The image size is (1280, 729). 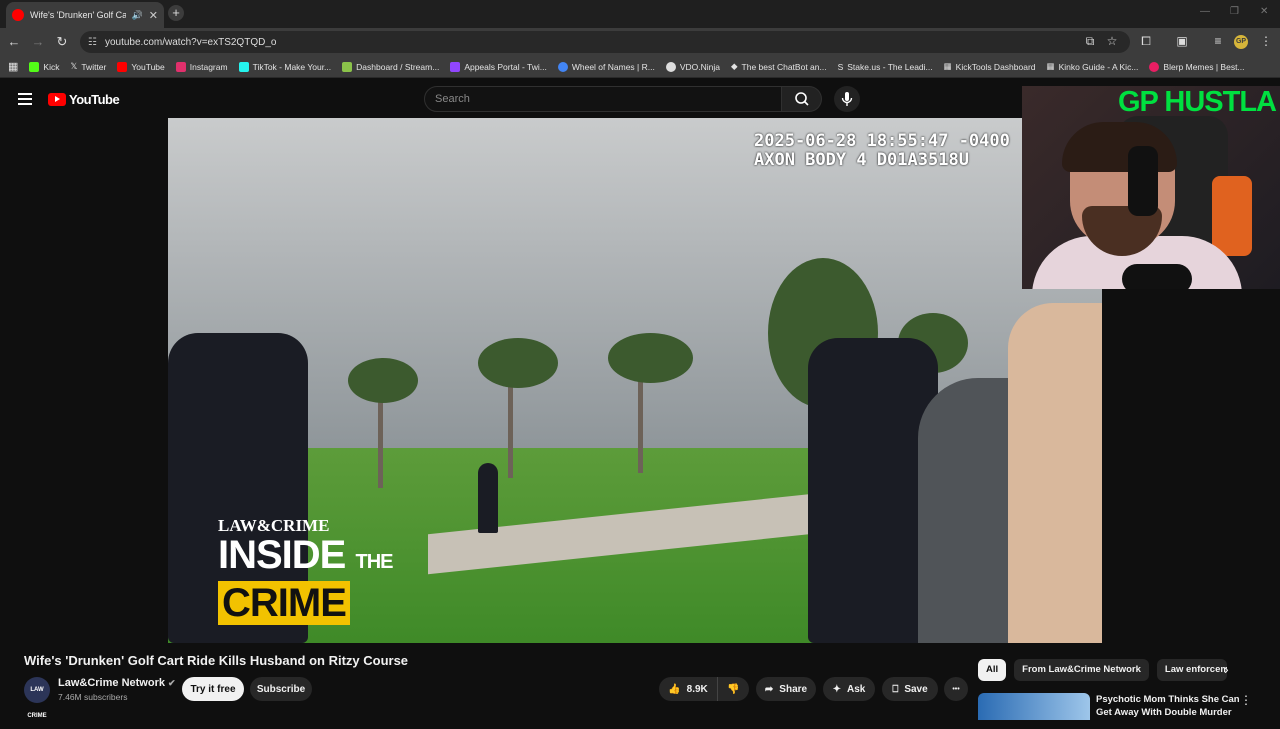 What do you see at coordinates (25, 100) in the screenshot?
I see `hamburger-menu-icon` at bounding box center [25, 100].